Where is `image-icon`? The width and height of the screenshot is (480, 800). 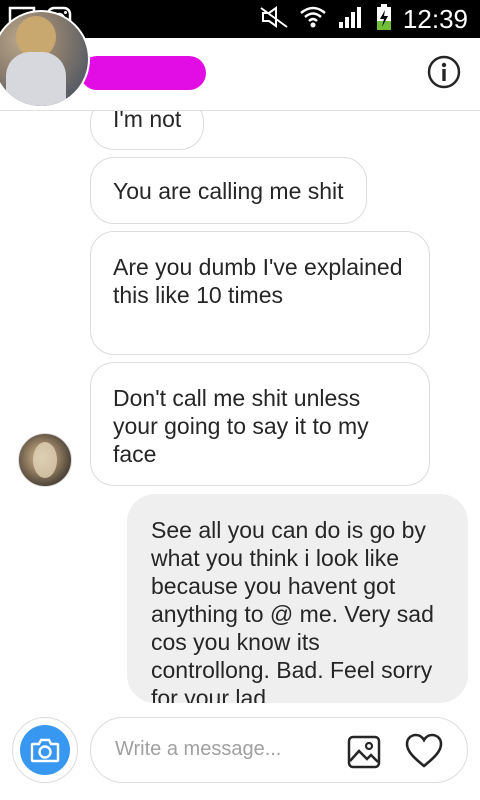
image-icon is located at coordinates (364, 754).